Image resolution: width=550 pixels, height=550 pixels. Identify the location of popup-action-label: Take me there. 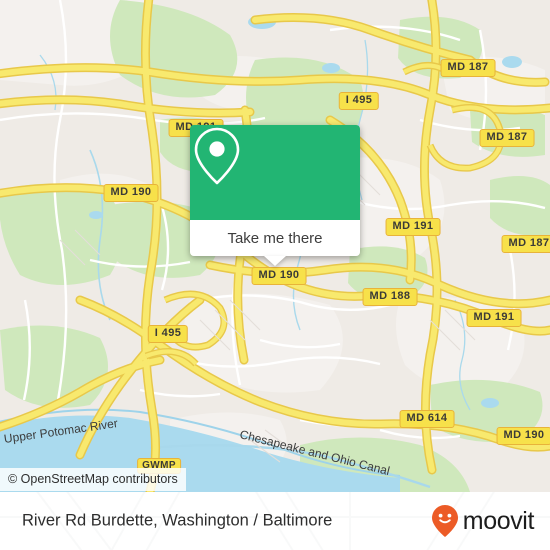
(275, 238).